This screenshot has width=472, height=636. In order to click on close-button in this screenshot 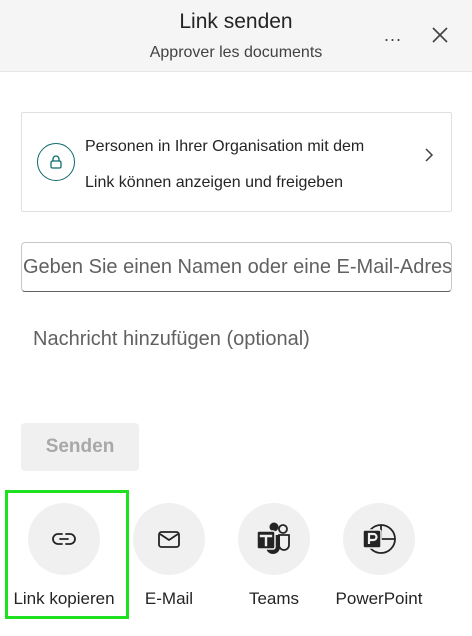, I will do `click(440, 35)`.